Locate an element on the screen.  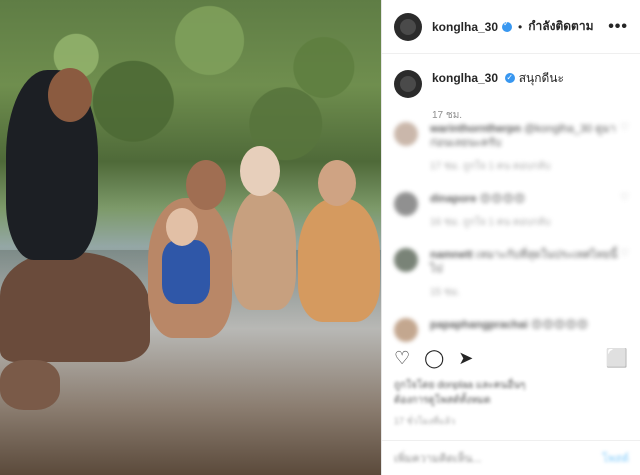
comment-username: papaphangprachai is located at coordinates (479, 325).